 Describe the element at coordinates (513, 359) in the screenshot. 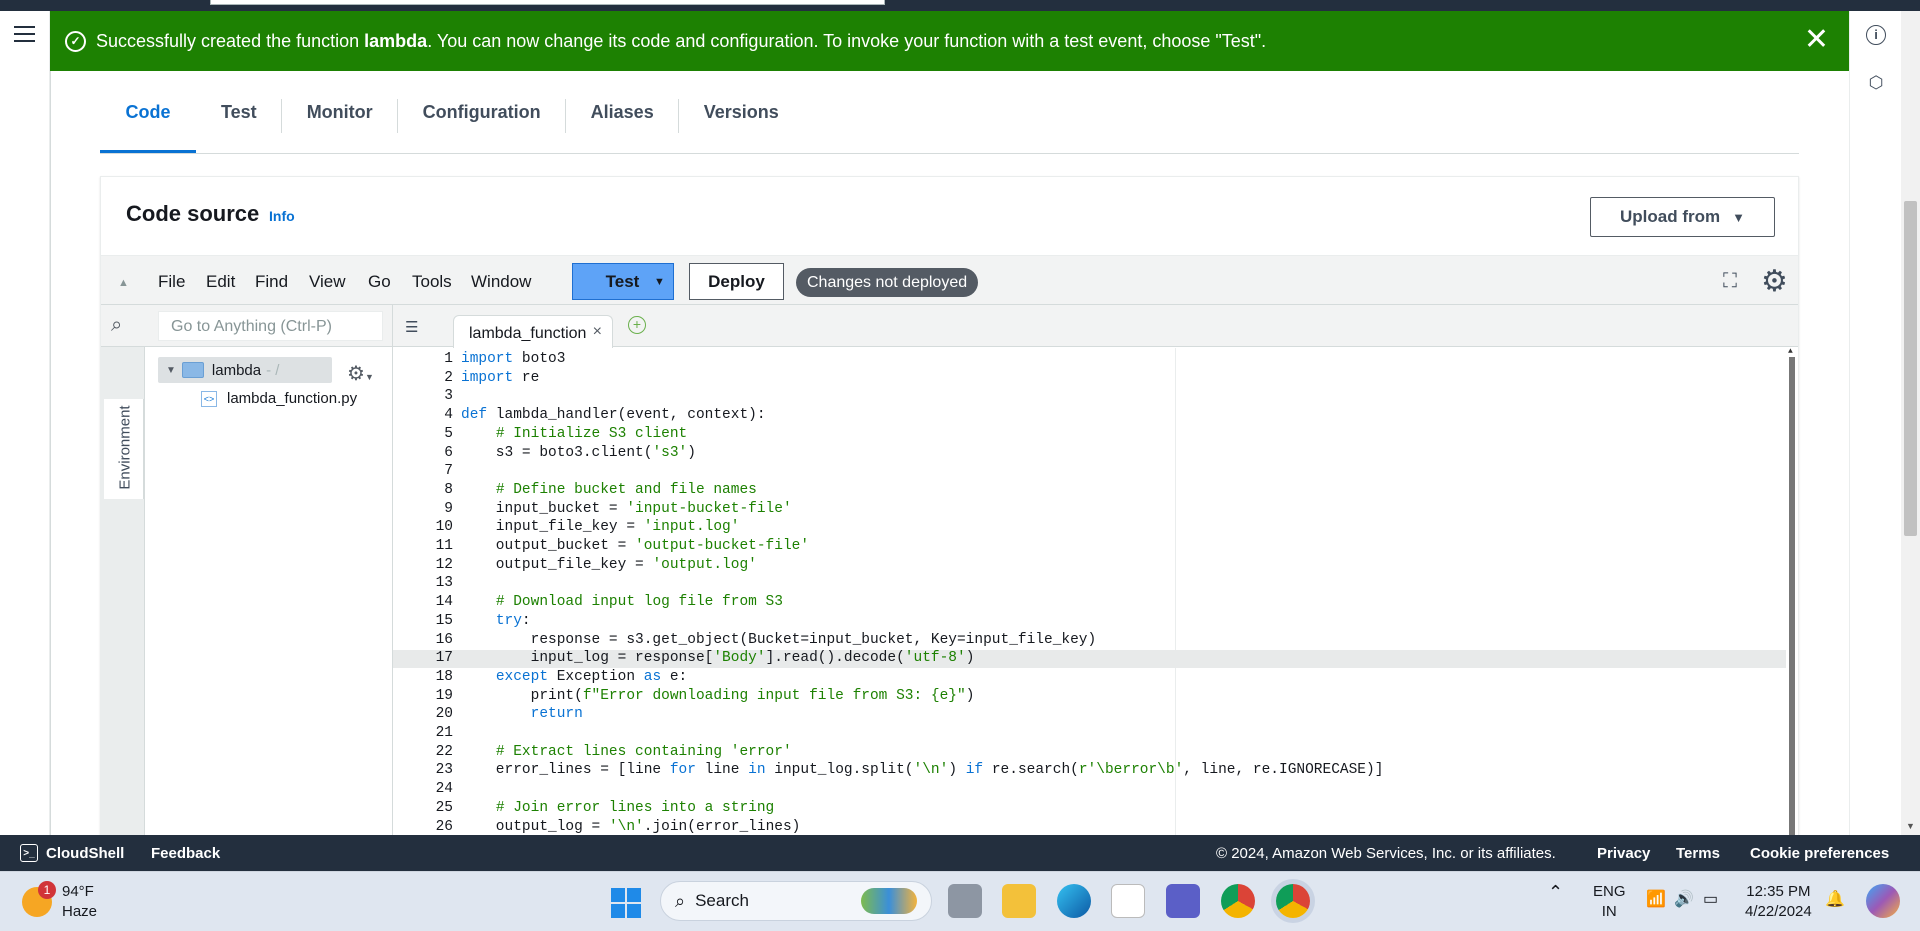

I see `code-line: import boto3` at that location.